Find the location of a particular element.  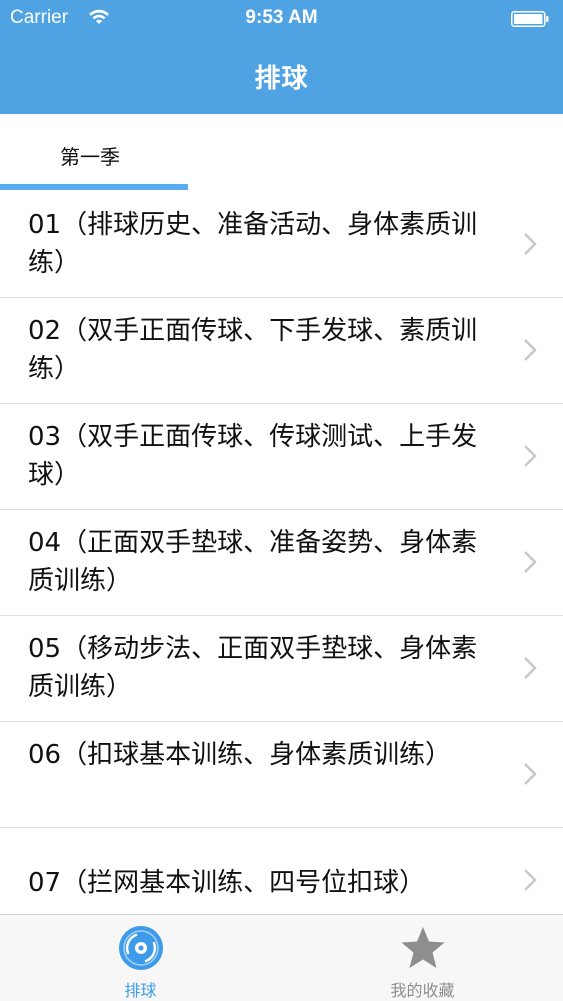

tab-favorites: 我的收藏 is located at coordinates (422, 958).